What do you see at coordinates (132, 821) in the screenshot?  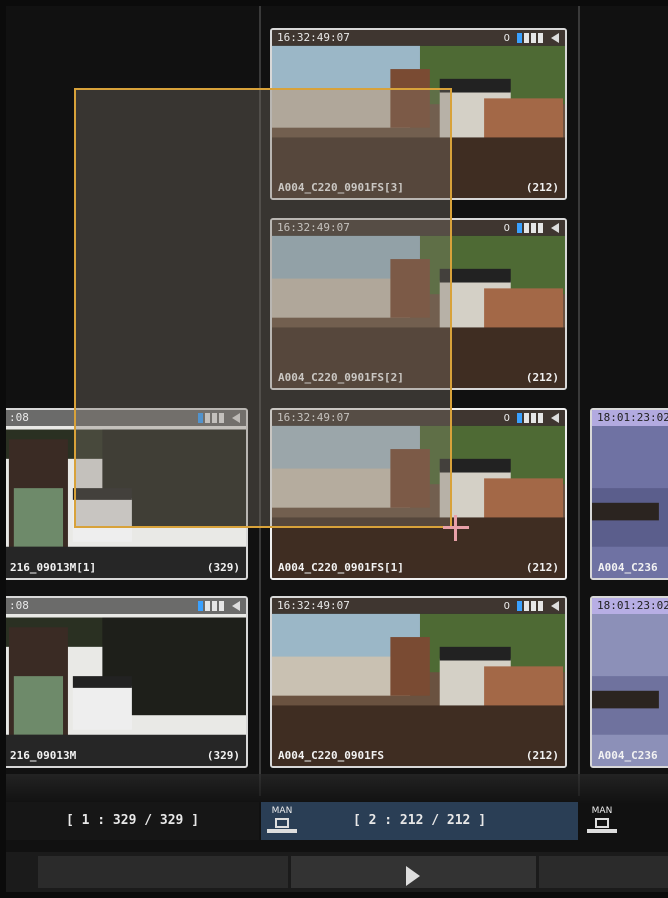 I see `reel-1-indicator: [ 1 : 329 / 329 ]` at bounding box center [132, 821].